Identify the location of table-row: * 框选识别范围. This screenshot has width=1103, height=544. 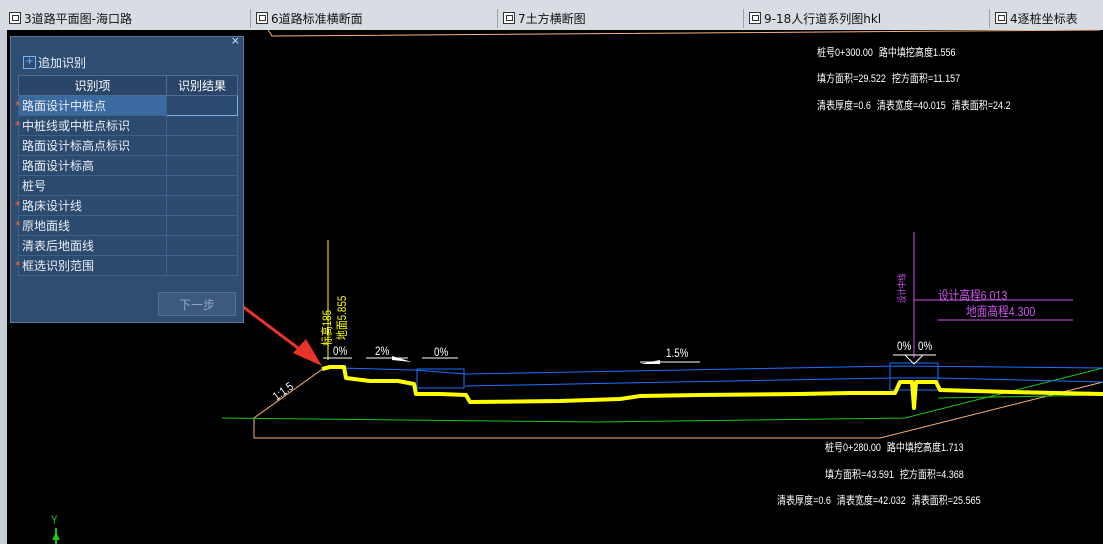
(126, 265).